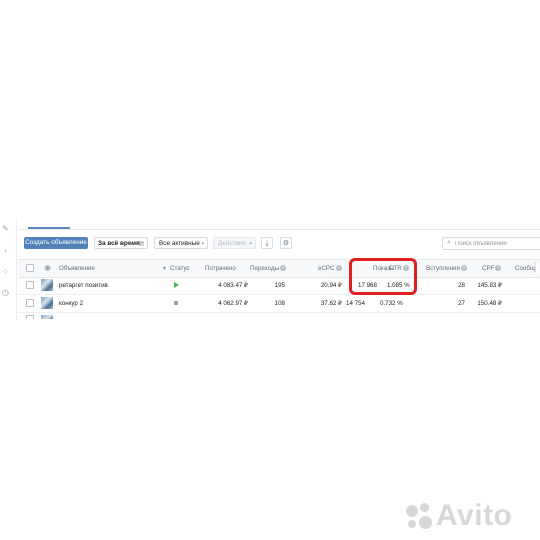 Image resolution: width=540 pixels, height=540 pixels. What do you see at coordinates (220, 268) in the screenshot?
I see `header-spent: Потрачено` at bounding box center [220, 268].